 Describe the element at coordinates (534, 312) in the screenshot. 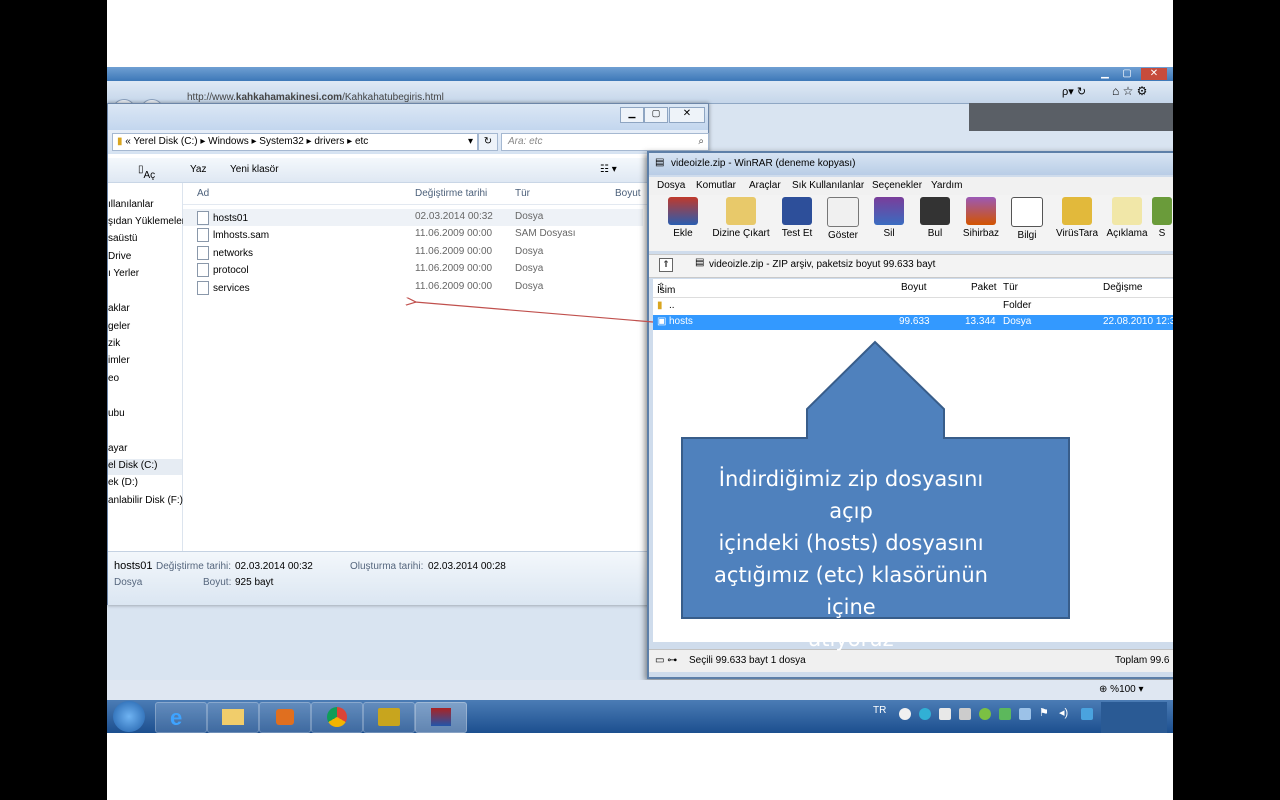

I see `annotation-arrow` at that location.